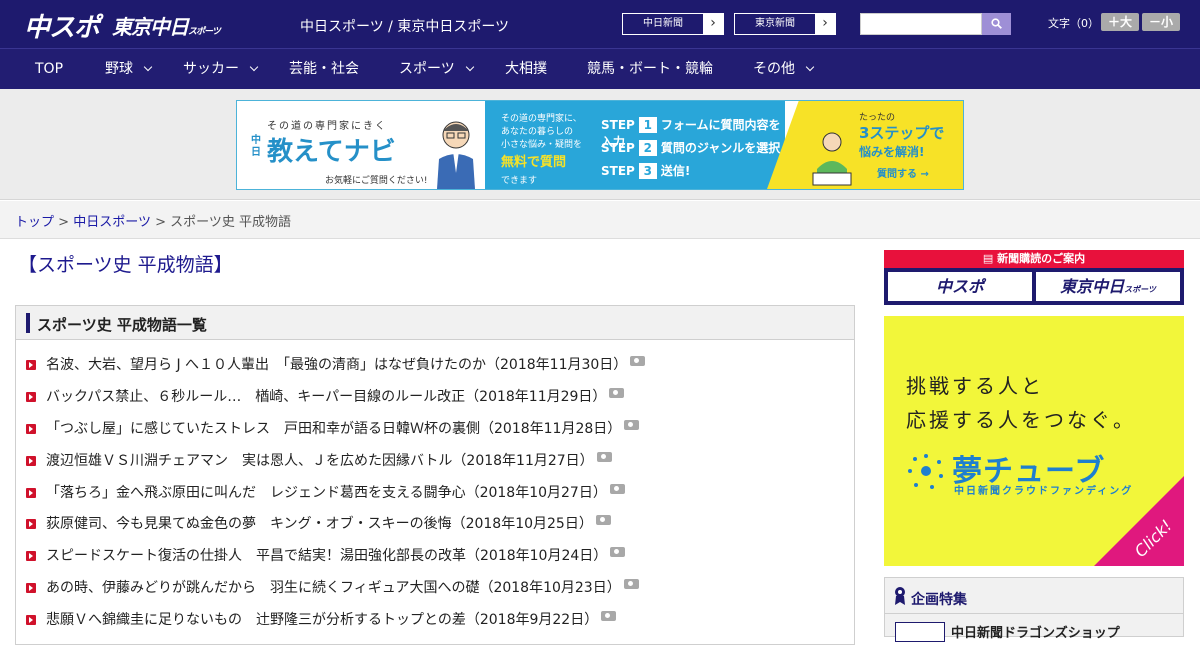 This screenshot has height=645, width=1200. What do you see at coordinates (49, 69) in the screenshot?
I see `nav-item-top: TOP` at bounding box center [49, 69].